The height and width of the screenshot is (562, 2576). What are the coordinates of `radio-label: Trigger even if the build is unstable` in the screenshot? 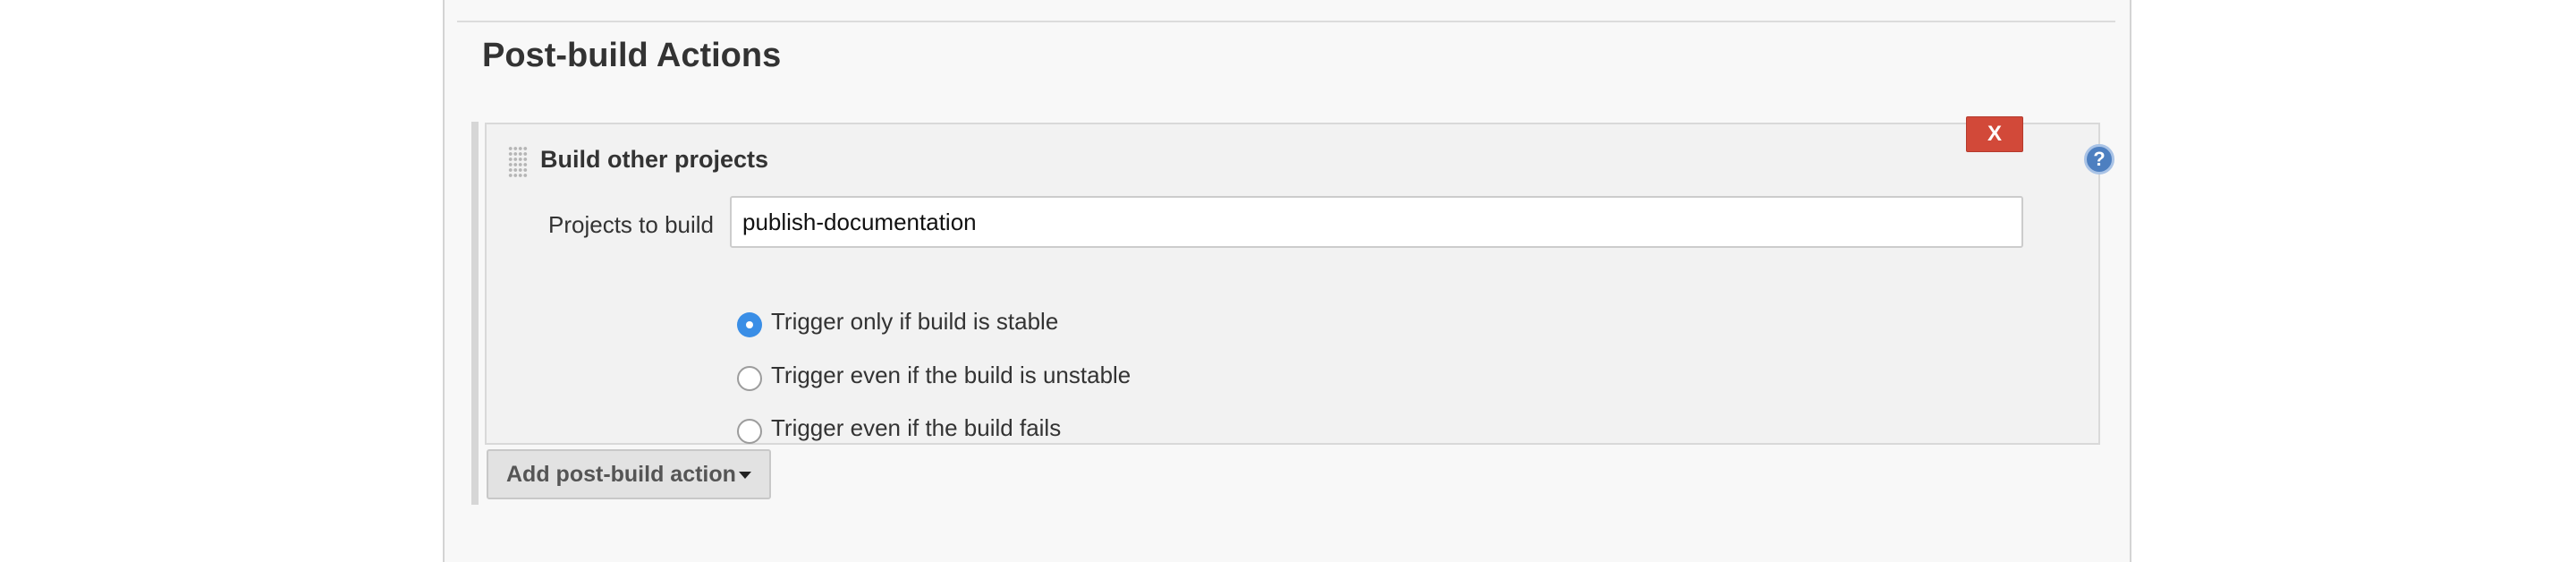 It's located at (951, 375).